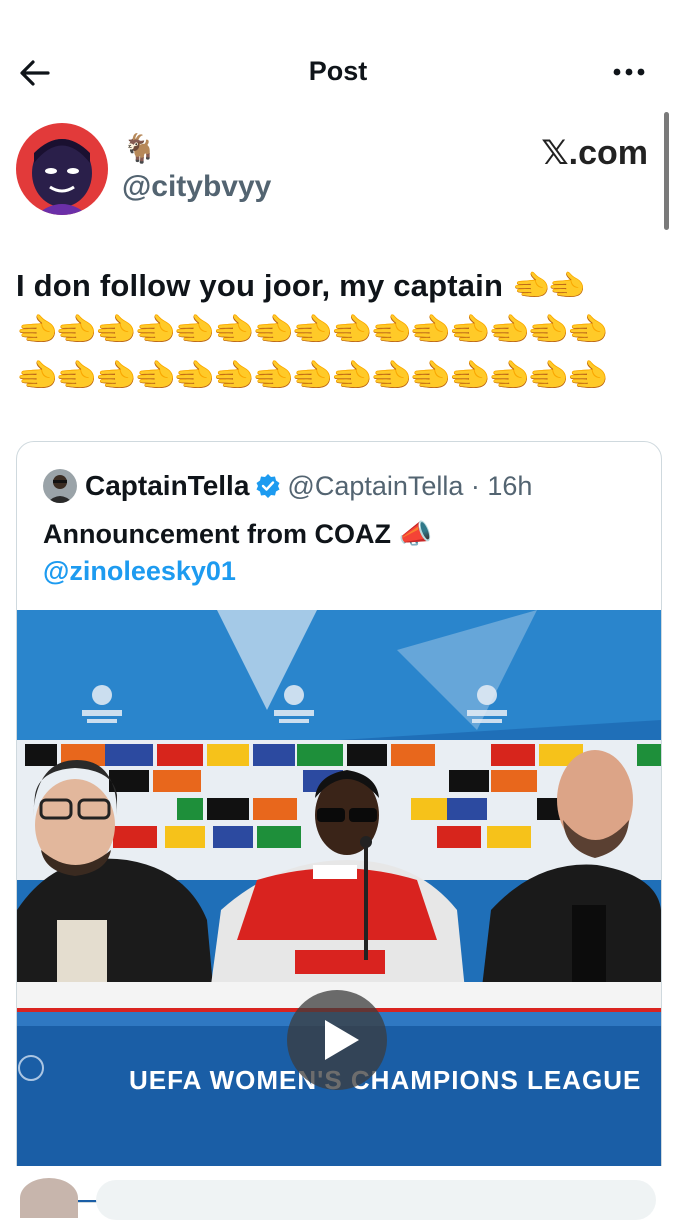  I want to click on author-avatar, so click(62, 169).